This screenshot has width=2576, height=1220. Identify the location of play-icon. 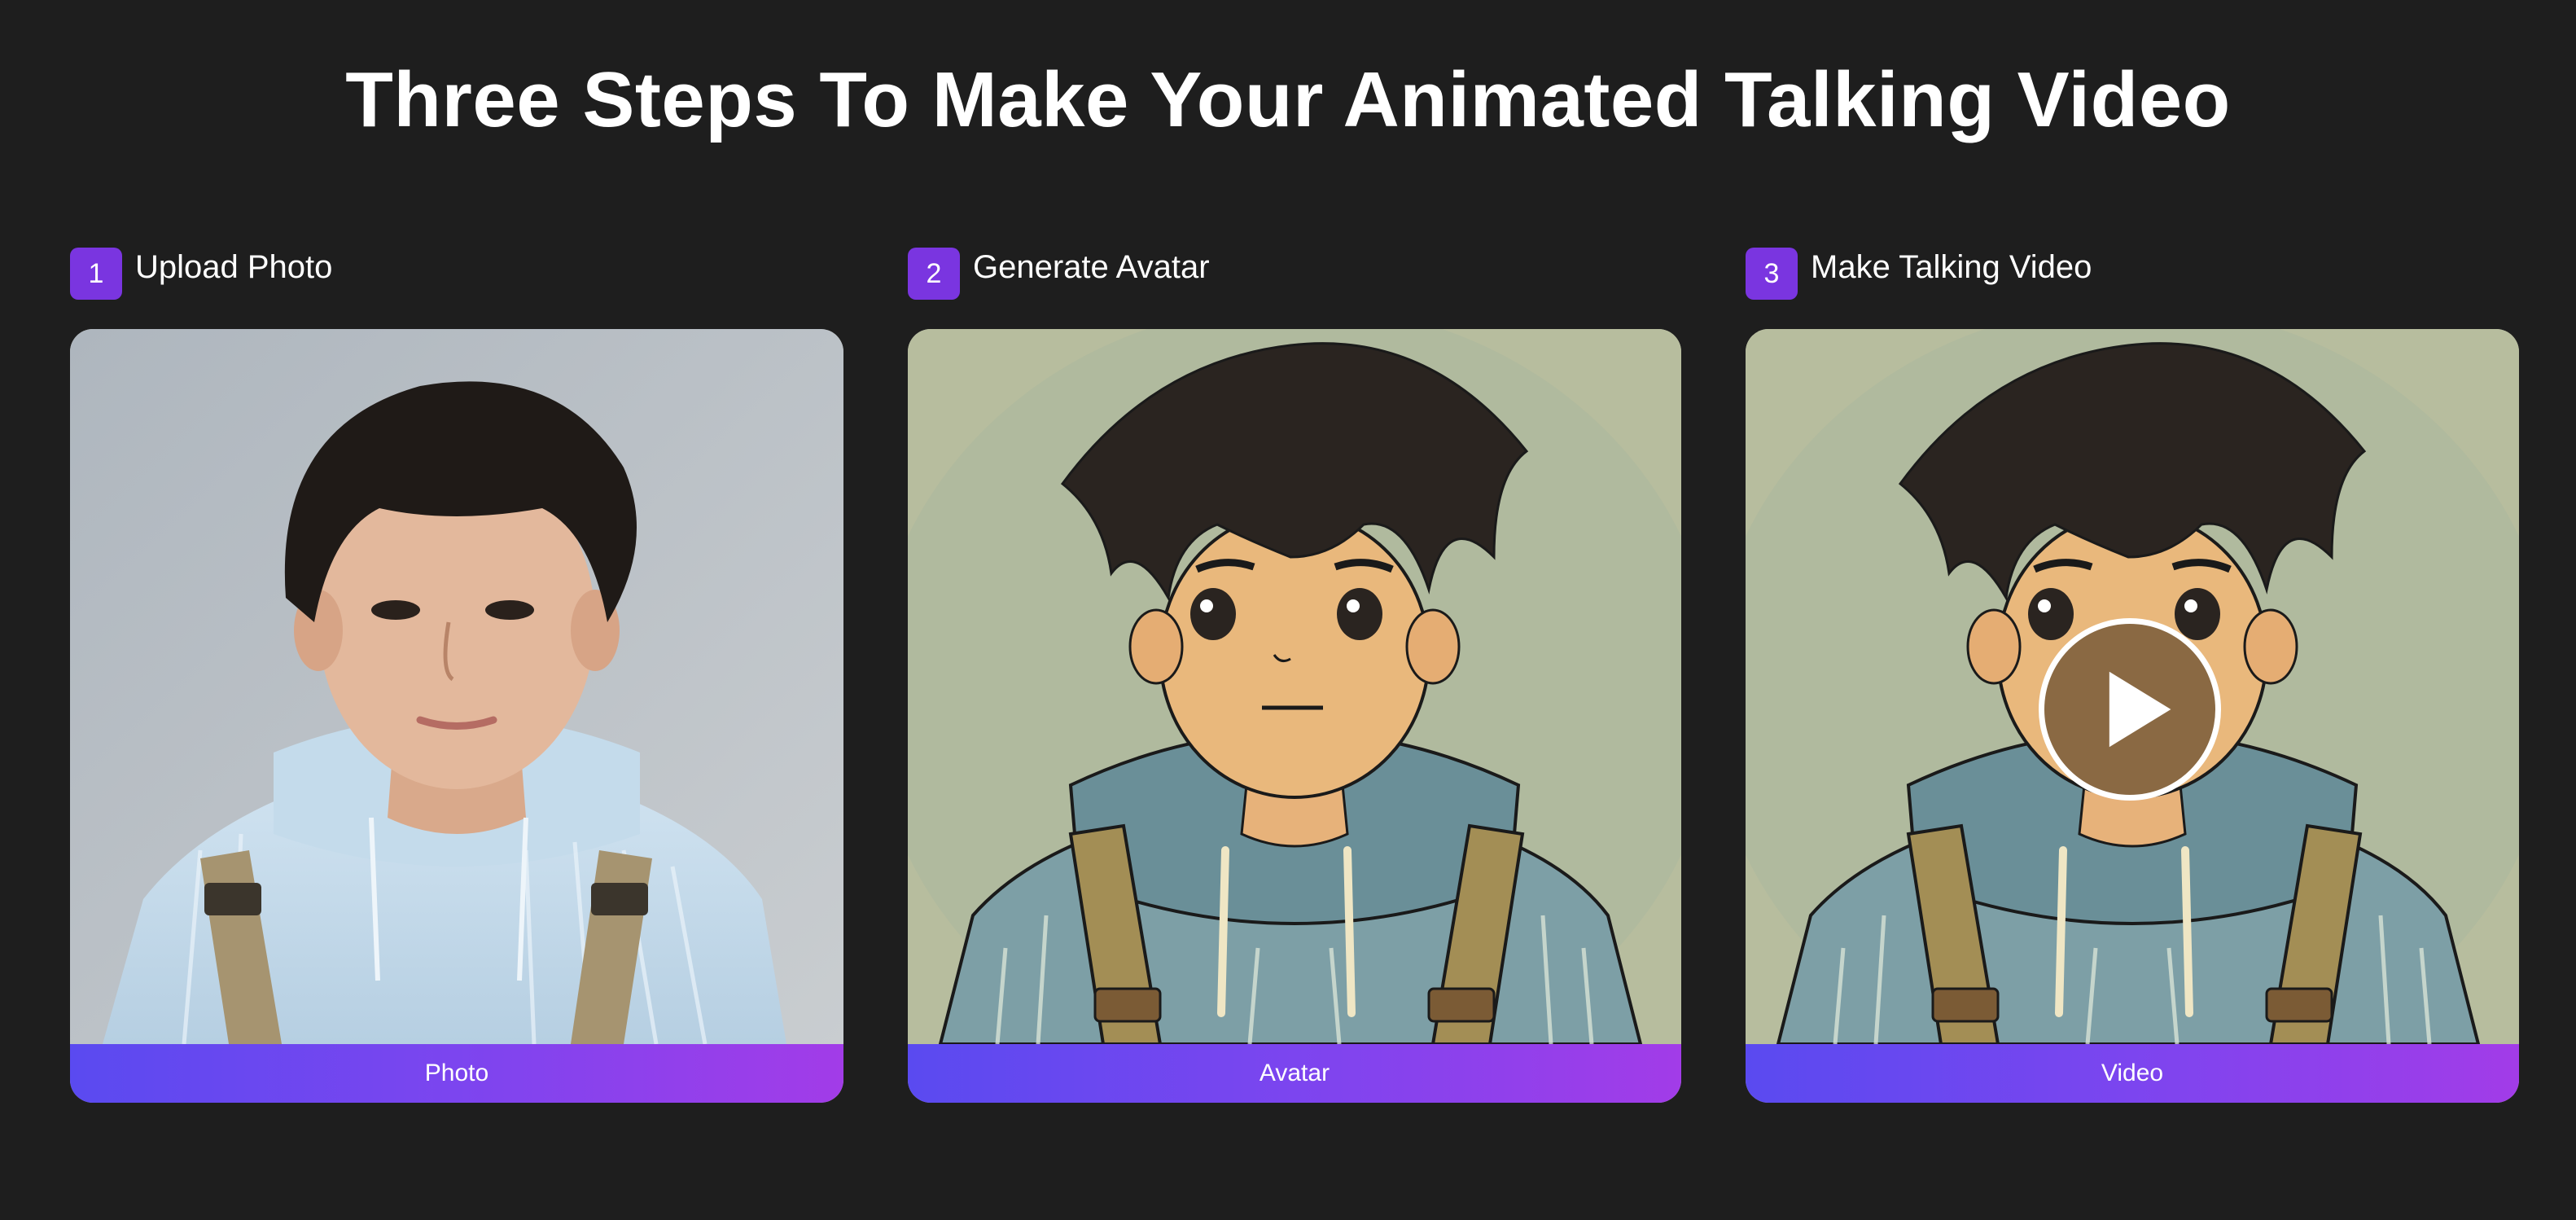
(2140, 710).